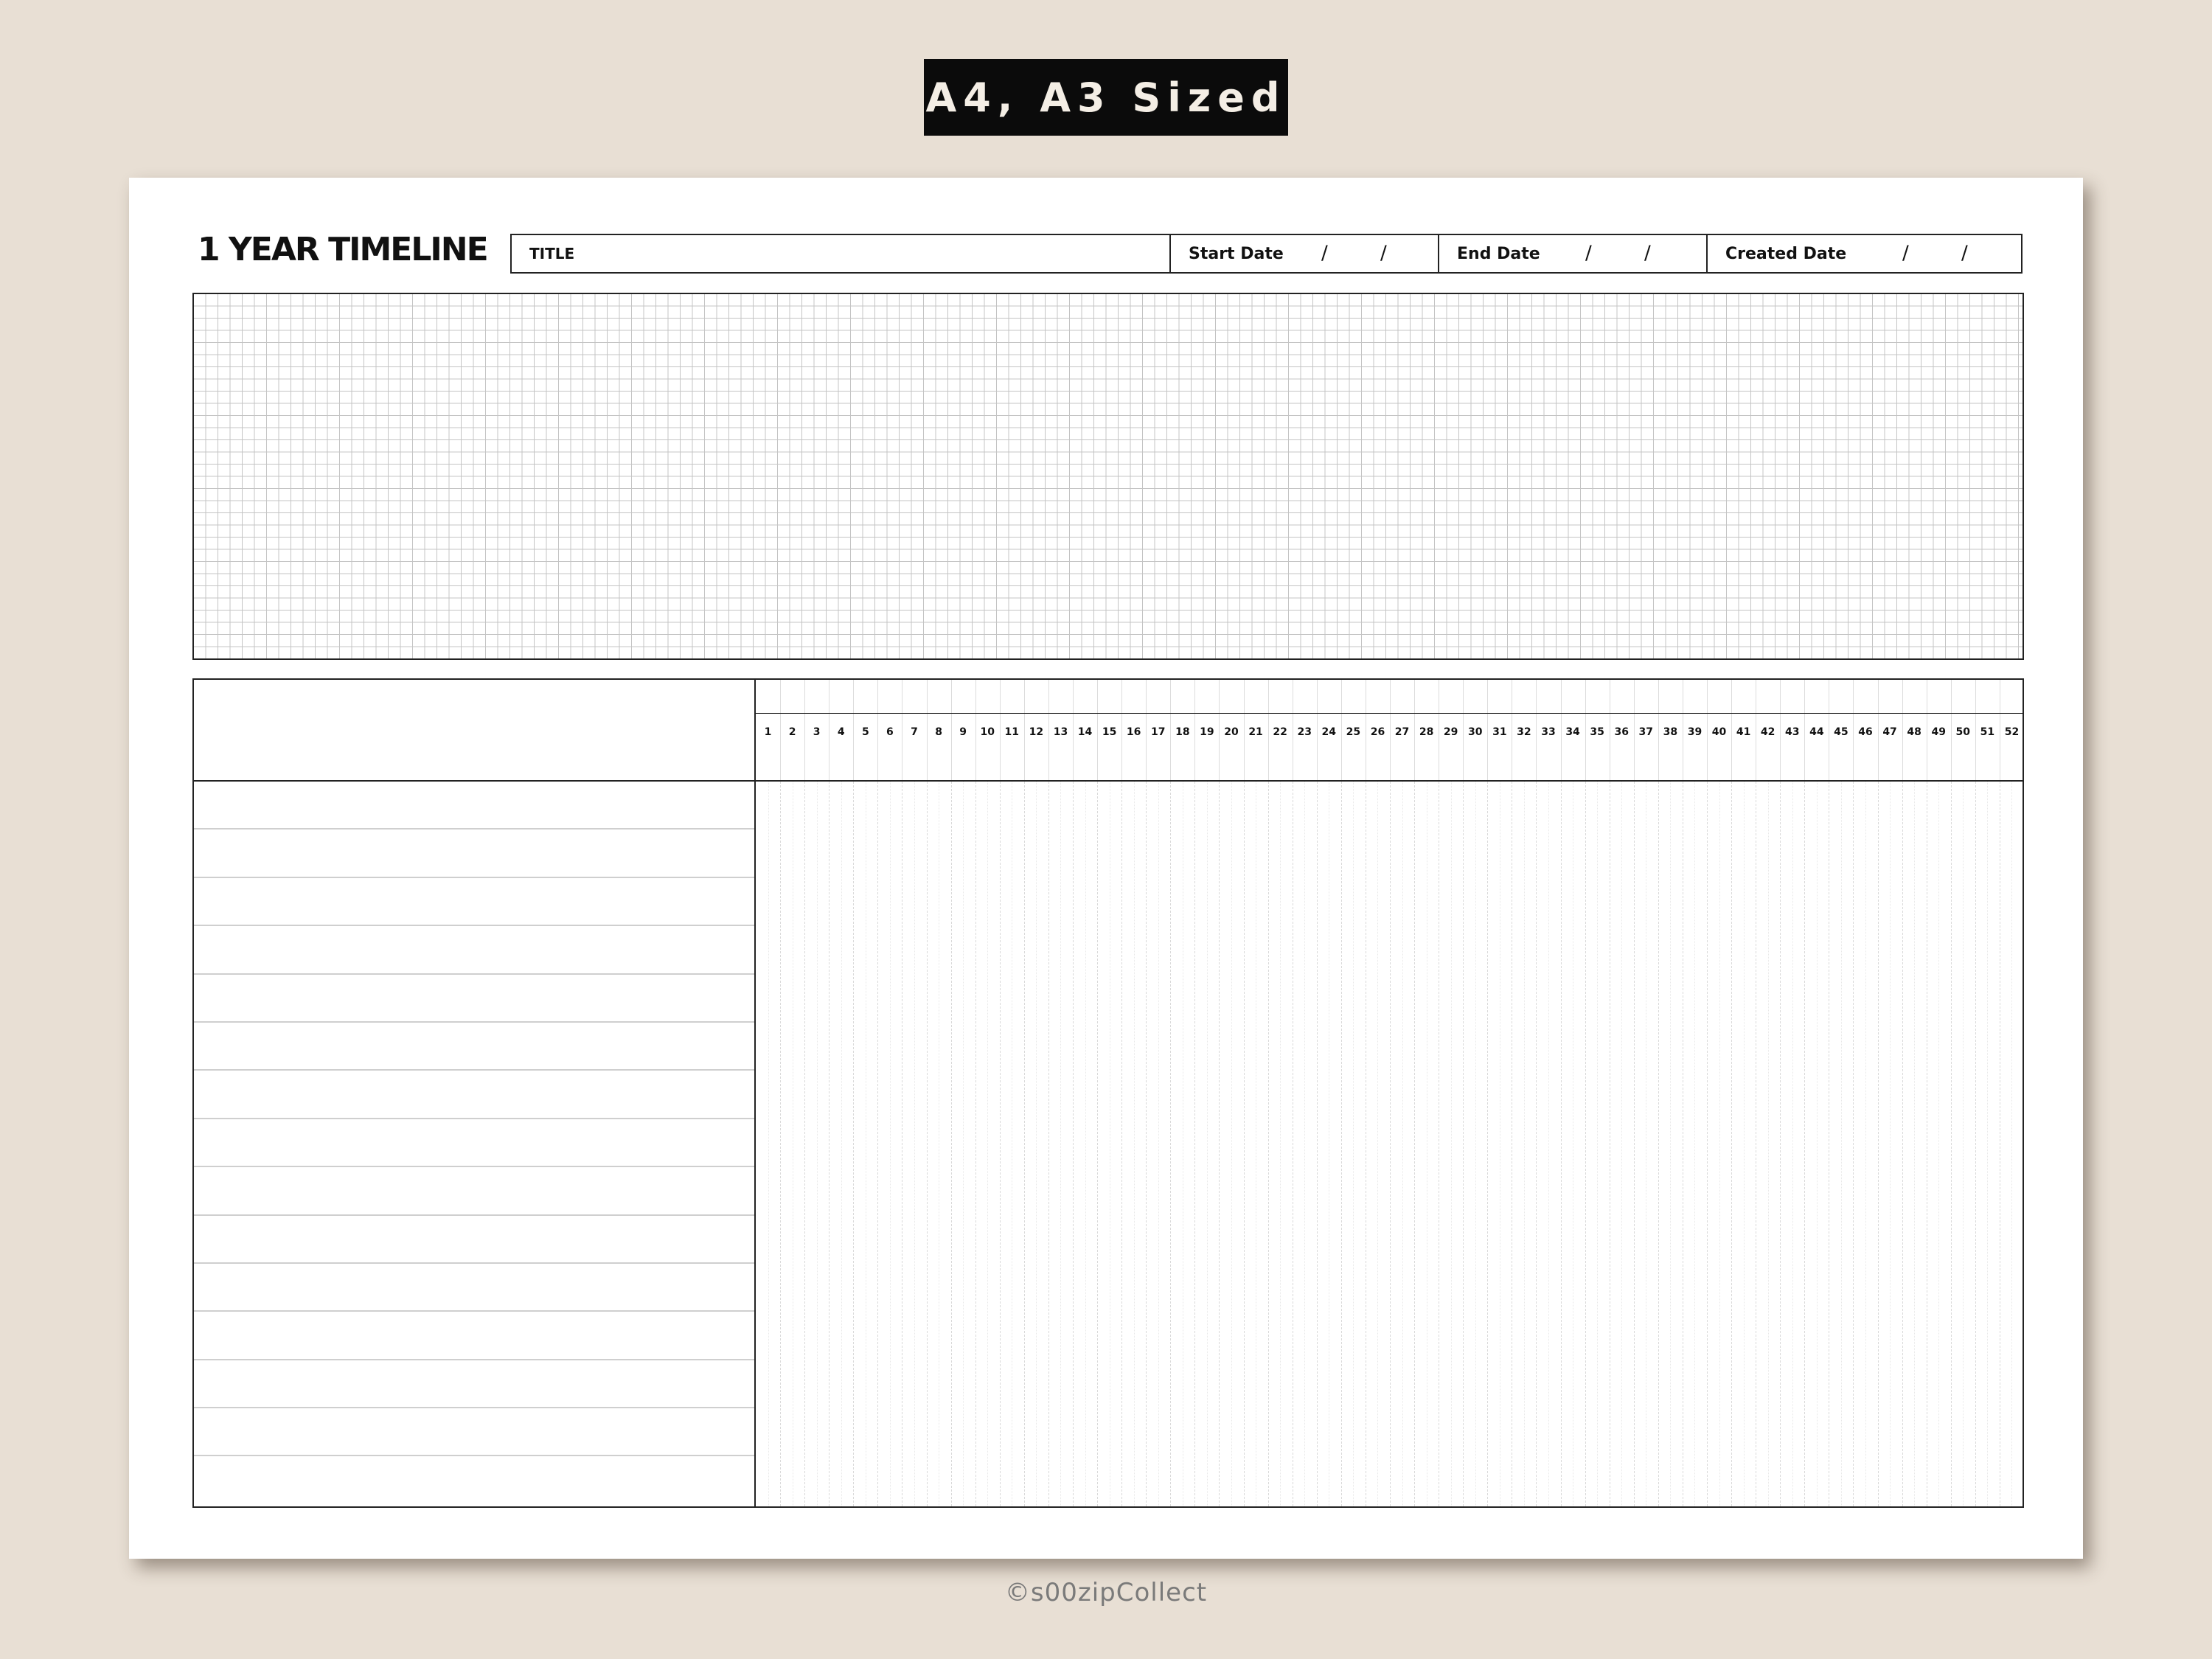 The height and width of the screenshot is (1659, 2212). I want to click on week-label: 42, so click(1767, 732).